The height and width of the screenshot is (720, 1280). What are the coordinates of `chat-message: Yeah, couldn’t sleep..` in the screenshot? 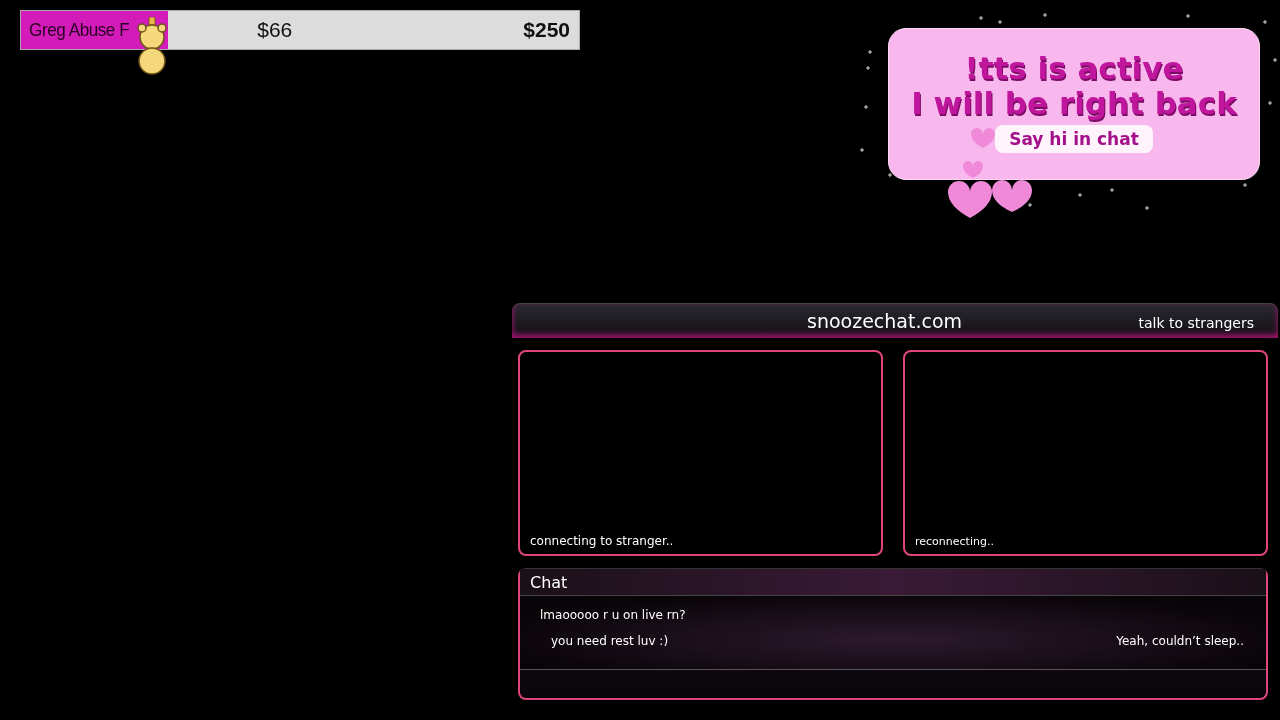 It's located at (1180, 641).